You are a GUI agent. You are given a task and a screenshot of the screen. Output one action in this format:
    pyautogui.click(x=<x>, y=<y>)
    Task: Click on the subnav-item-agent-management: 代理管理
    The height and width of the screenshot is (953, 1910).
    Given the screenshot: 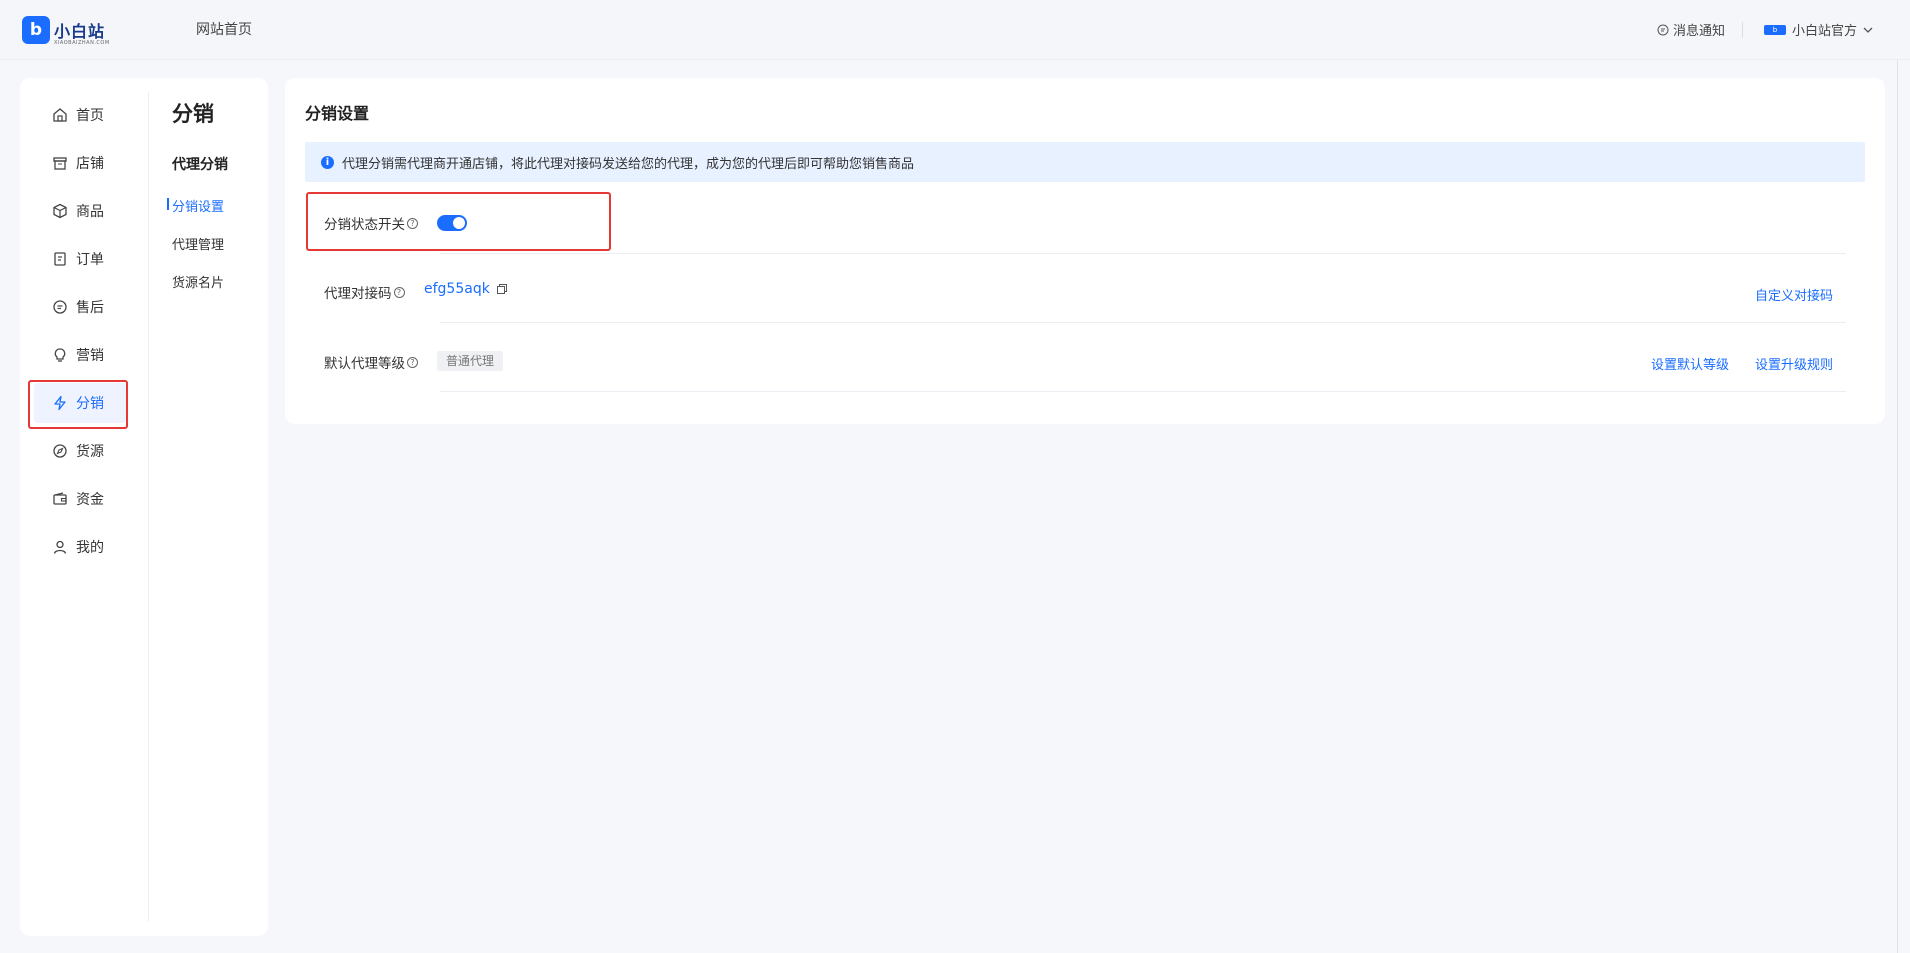 What is the action you would take?
    pyautogui.click(x=198, y=243)
    